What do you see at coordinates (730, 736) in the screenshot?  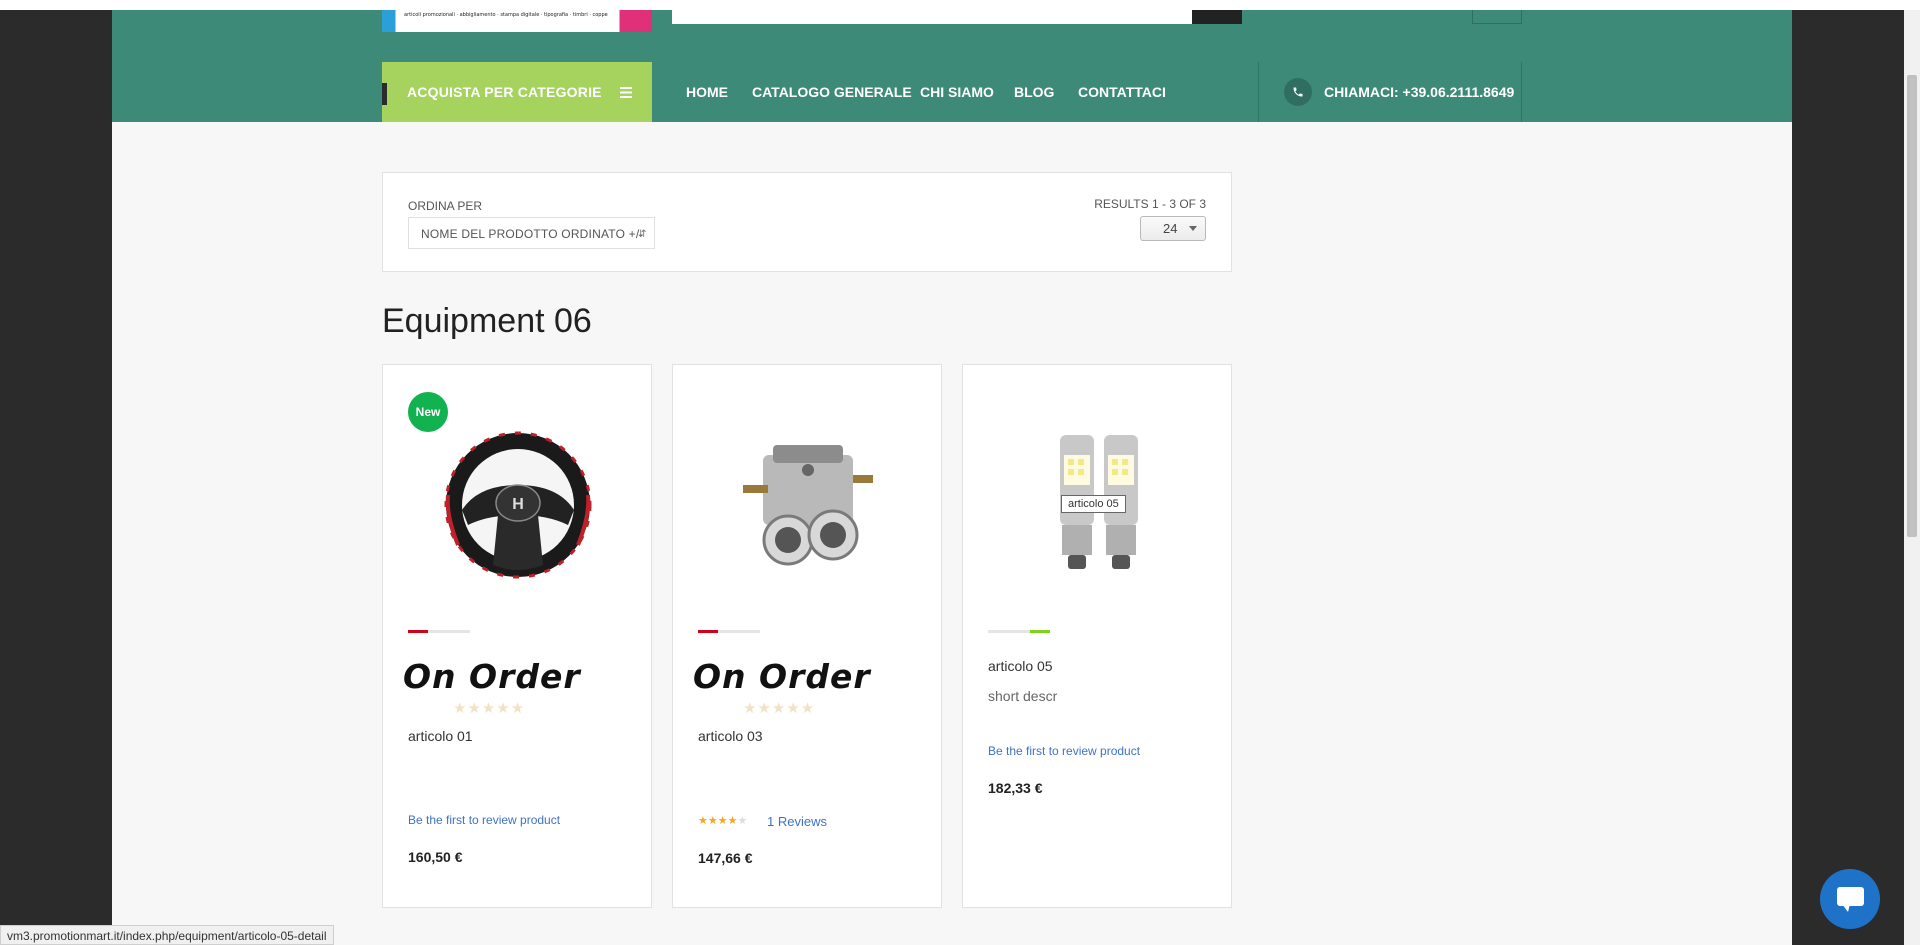 I see `product-name: articolo 03` at bounding box center [730, 736].